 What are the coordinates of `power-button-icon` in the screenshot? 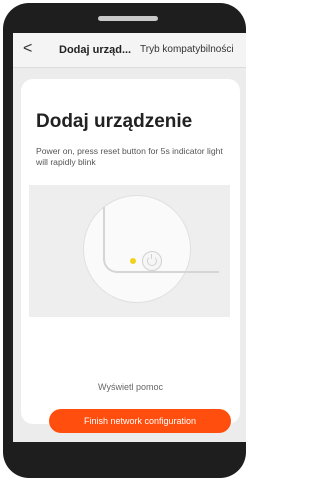 It's located at (152, 261).